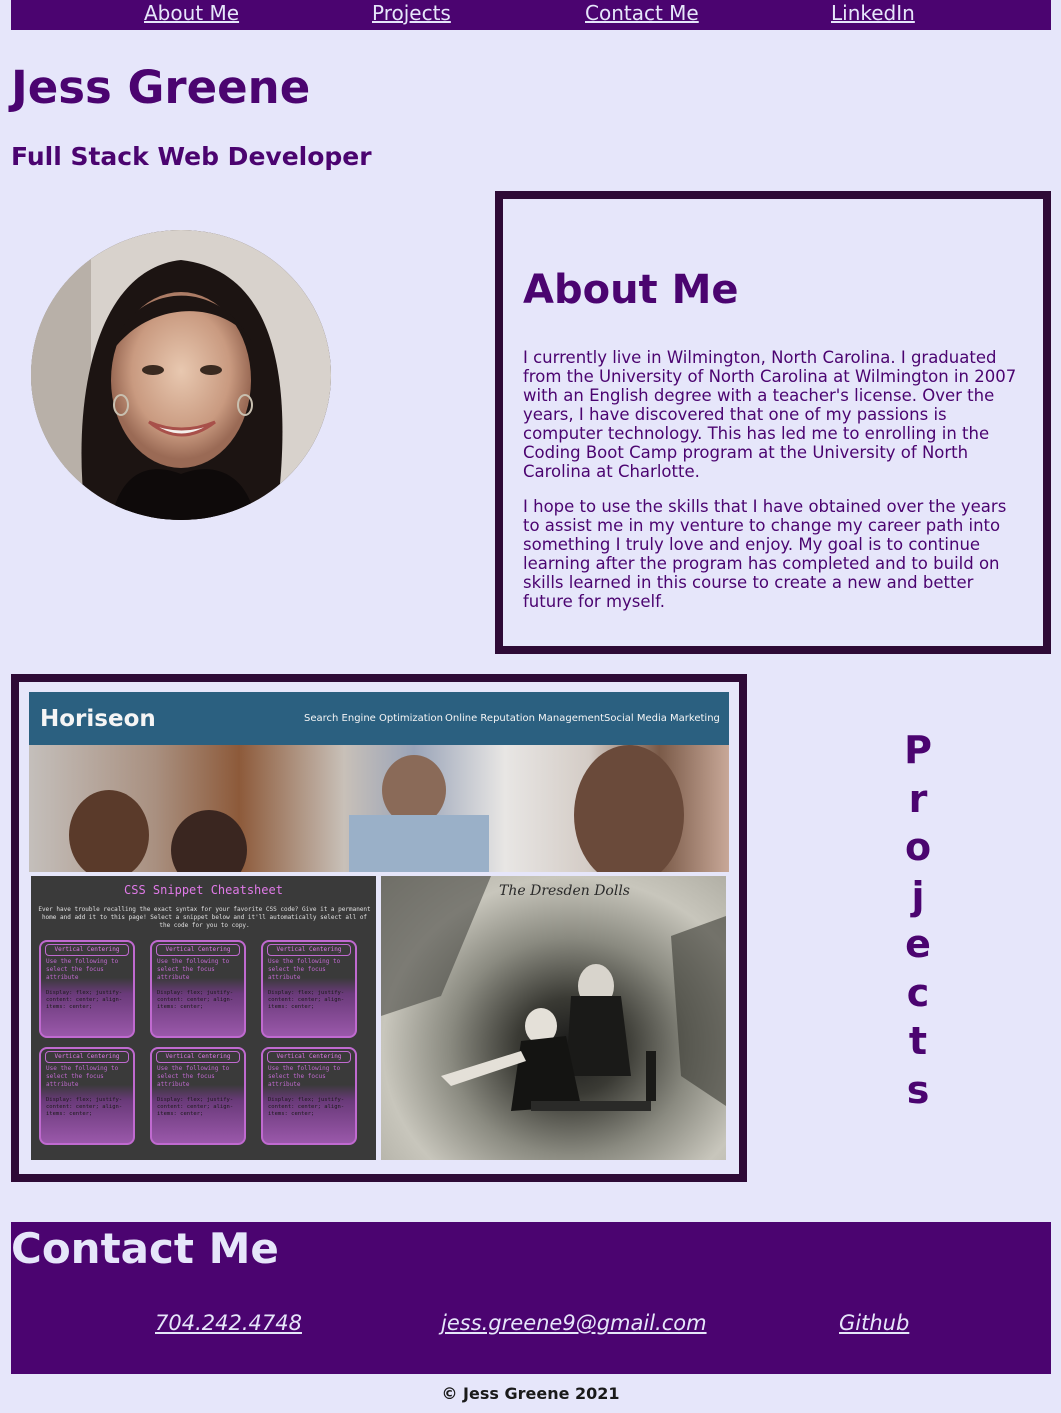  What do you see at coordinates (574, 1323) in the screenshot?
I see `contact-email-link: jess.greene9@gmail.com` at bounding box center [574, 1323].